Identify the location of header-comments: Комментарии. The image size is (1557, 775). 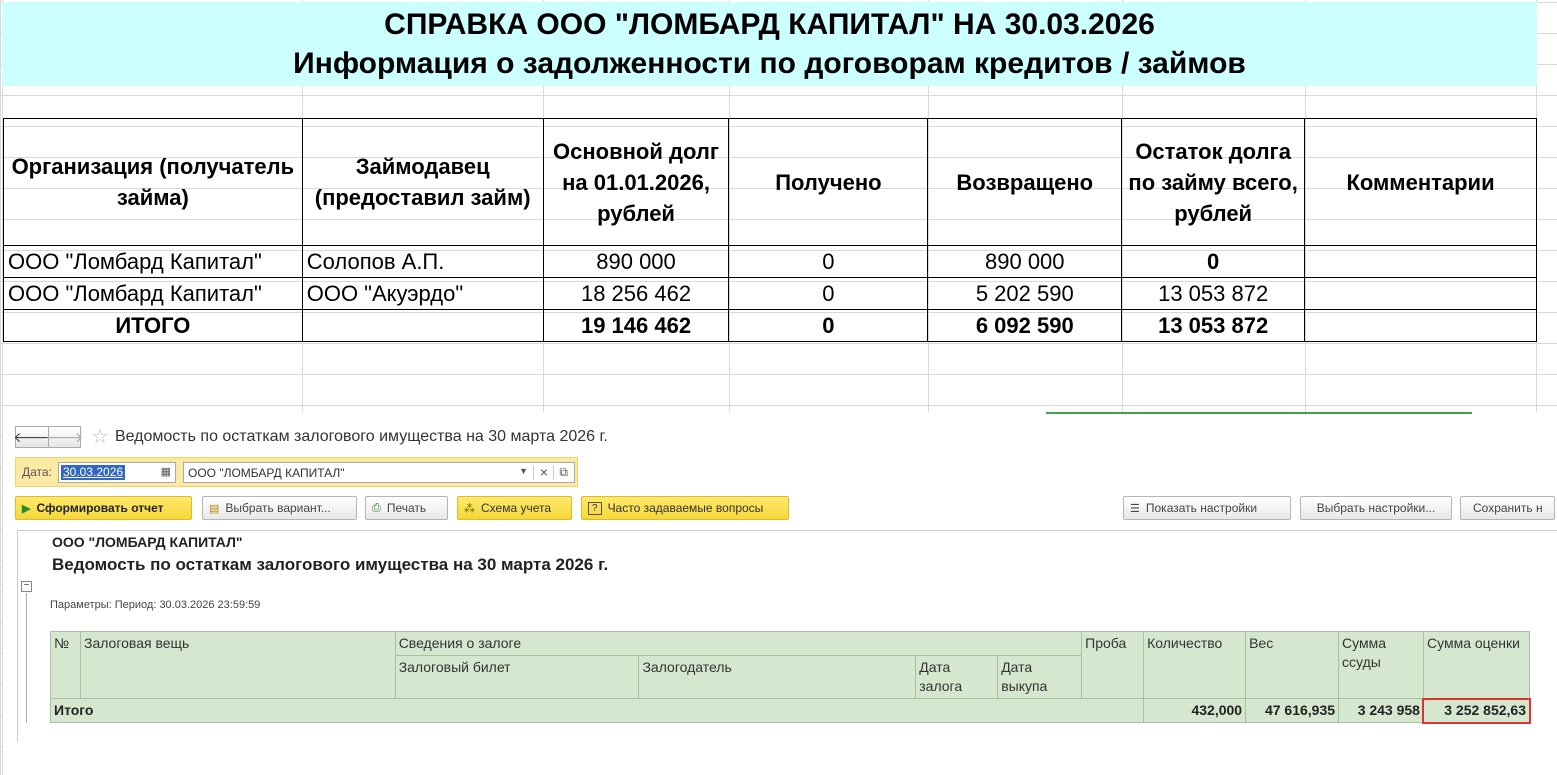
(1420, 182).